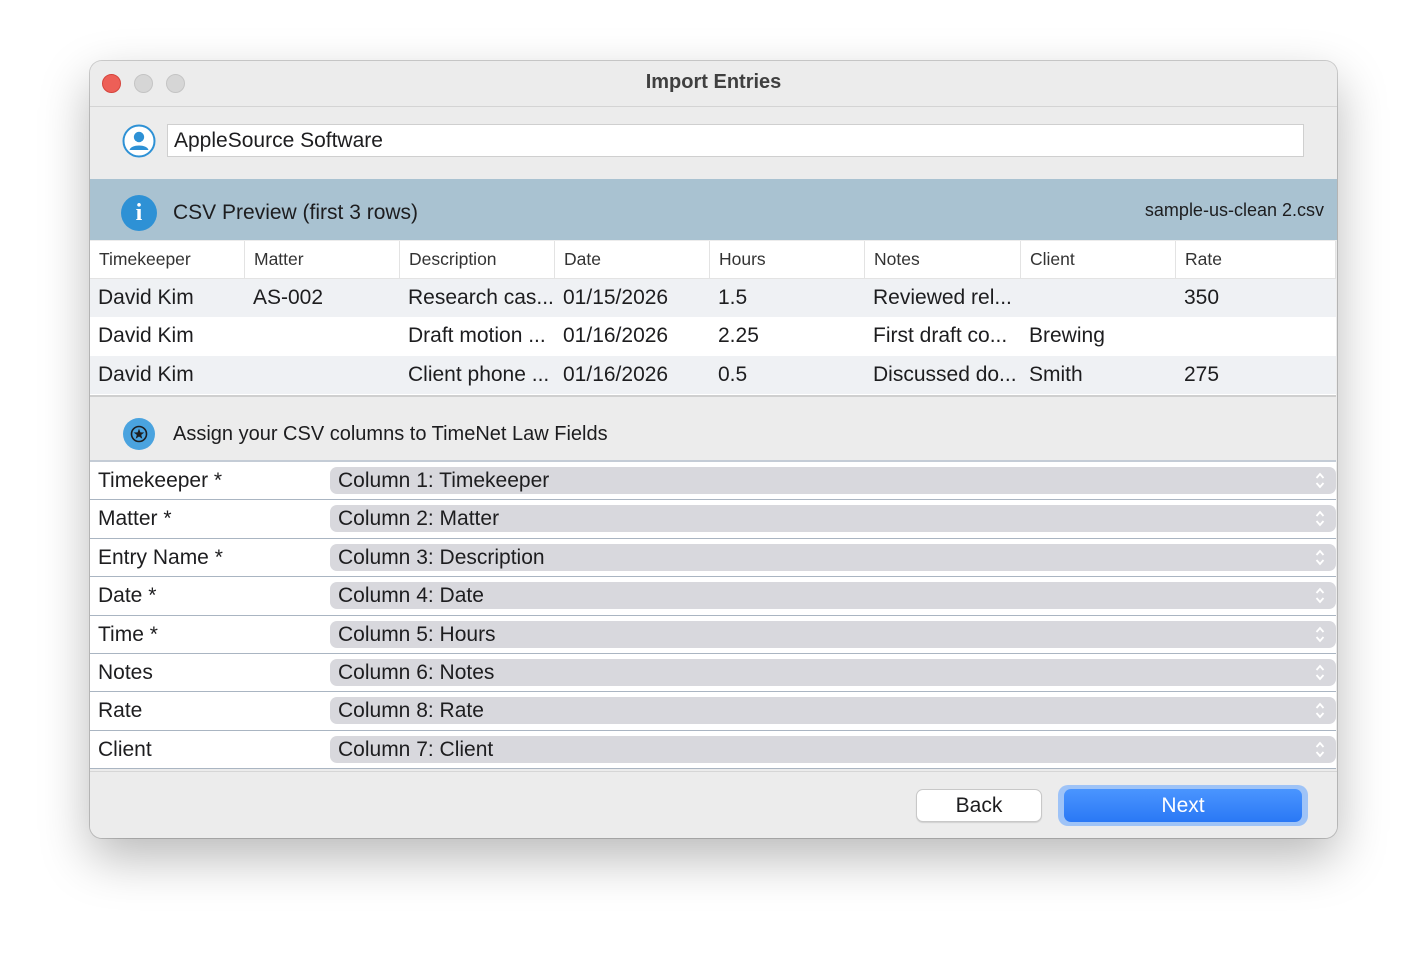 This screenshot has width=1427, height=957. I want to click on table-cell: 350, so click(1202, 297).